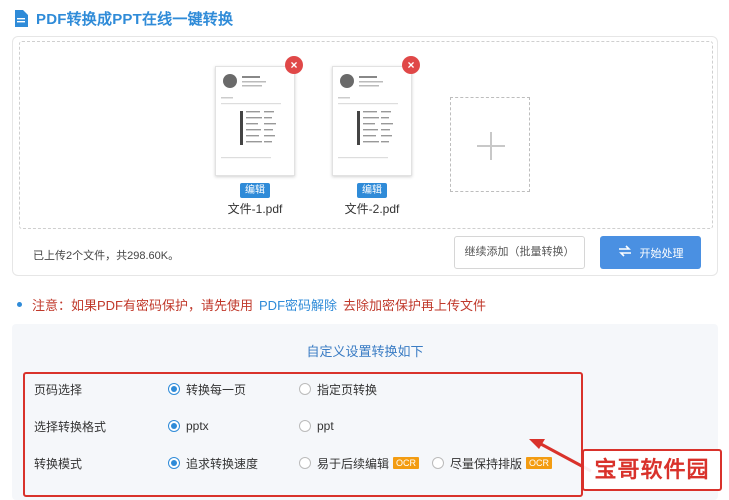 The width and height of the screenshot is (729, 500). What do you see at coordinates (197, 426) in the screenshot?
I see `radio-label: pptx` at bounding box center [197, 426].